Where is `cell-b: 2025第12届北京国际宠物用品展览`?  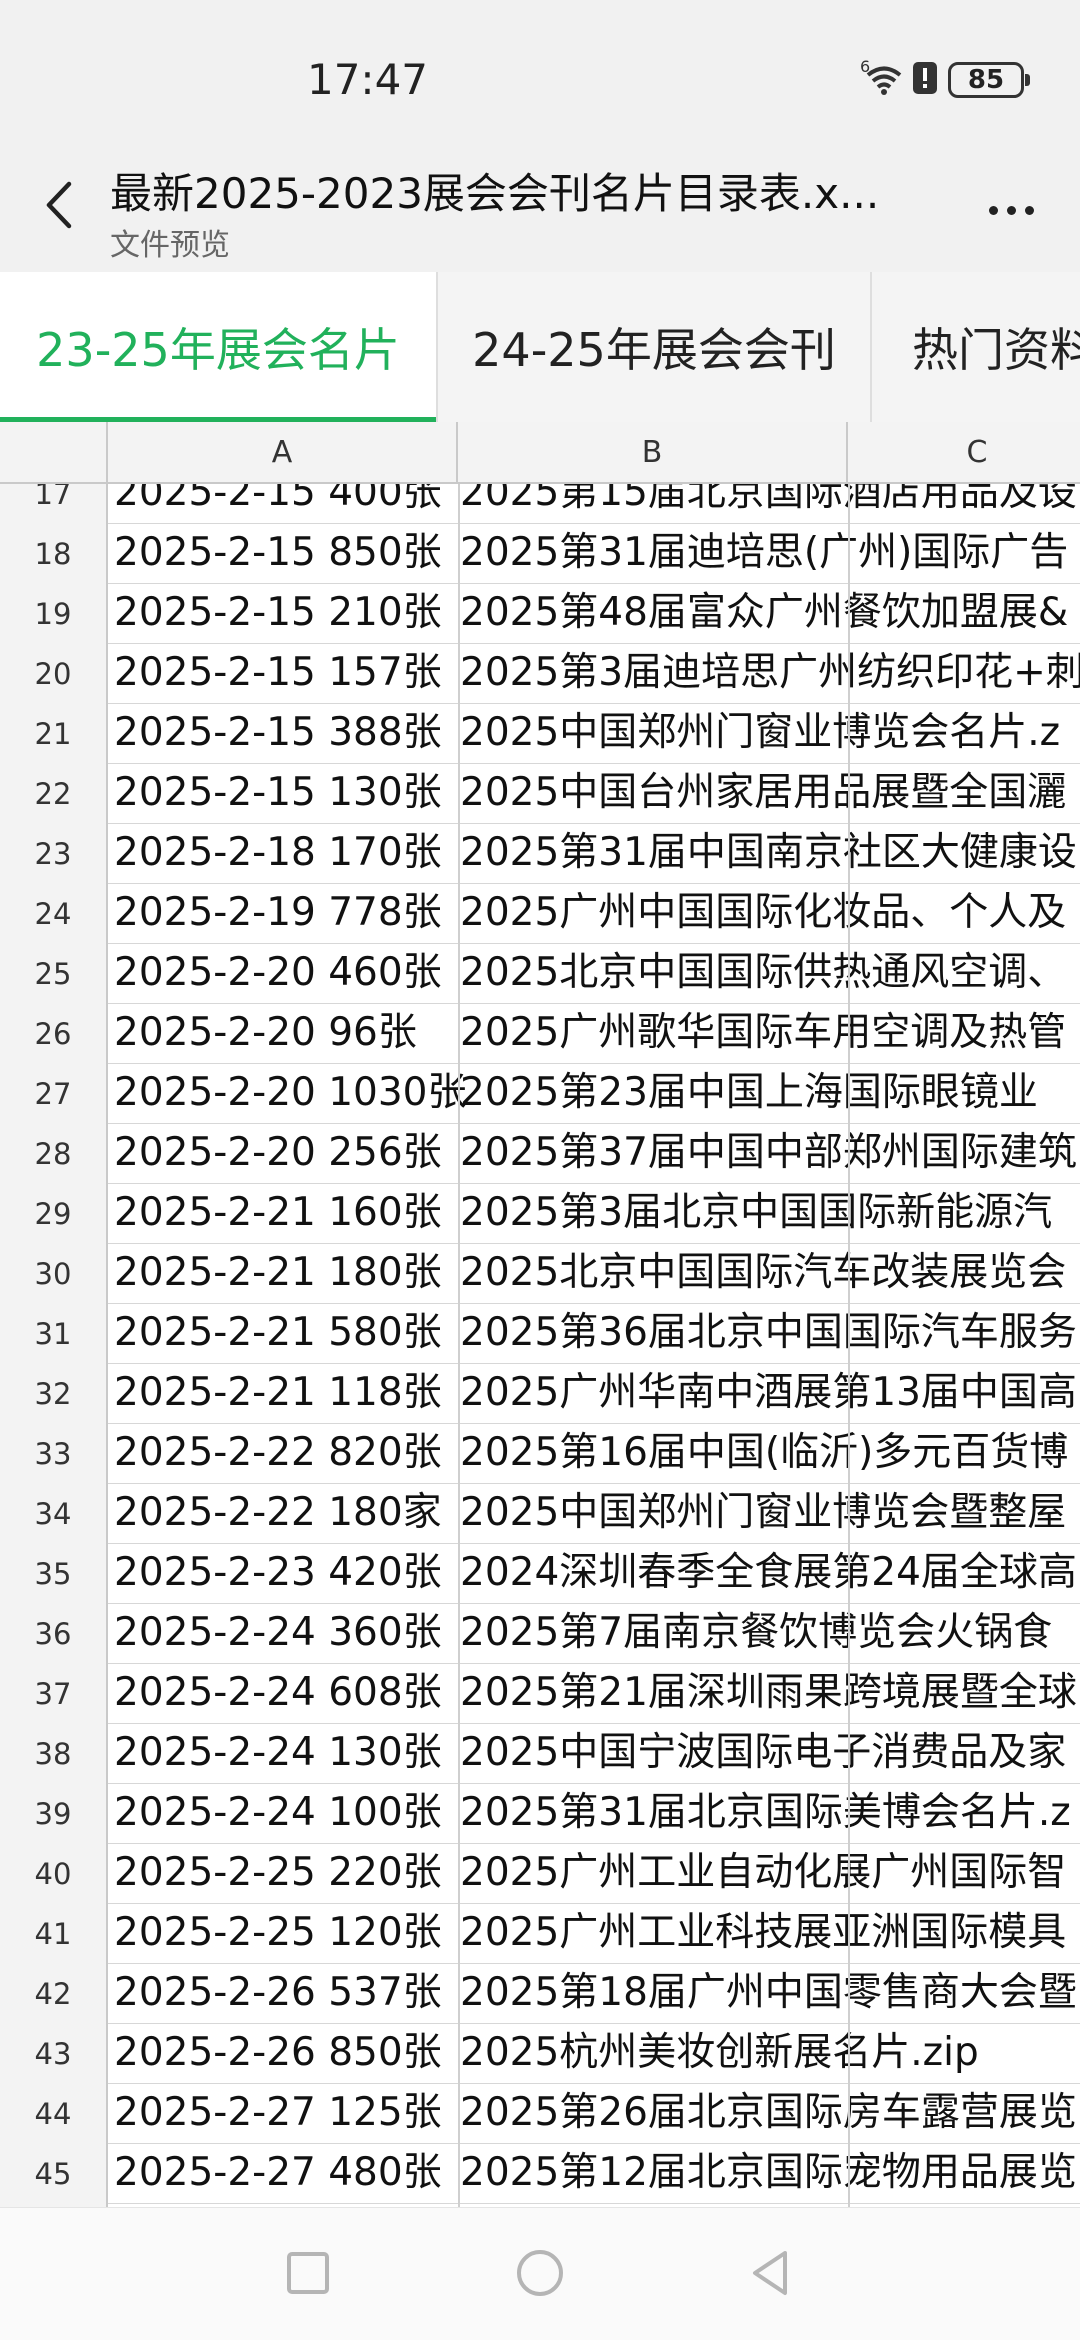
cell-b: 2025第12届北京国际宠物用品展览 is located at coordinates (768, 2174).